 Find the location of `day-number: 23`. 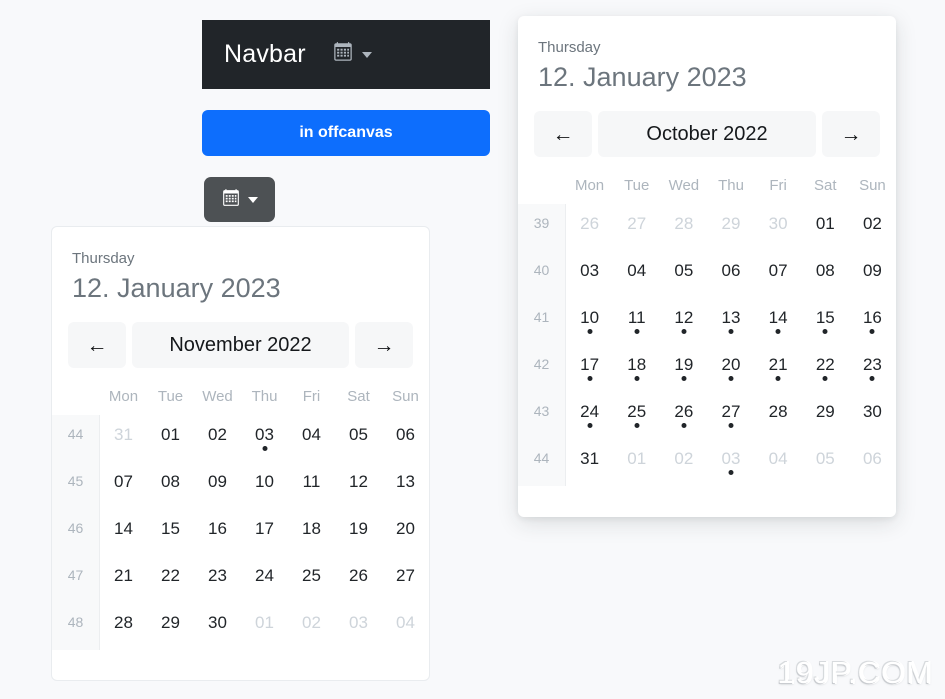

day-number: 23 is located at coordinates (217, 575).